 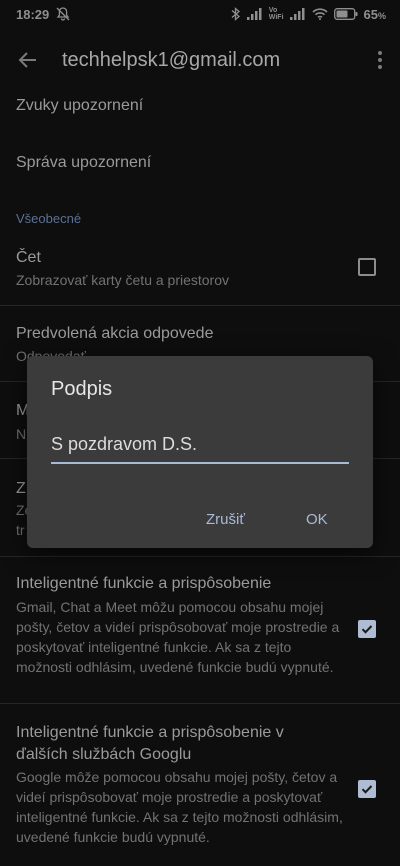 What do you see at coordinates (370, 14) in the screenshot?
I see `battery-percent: 65` at bounding box center [370, 14].